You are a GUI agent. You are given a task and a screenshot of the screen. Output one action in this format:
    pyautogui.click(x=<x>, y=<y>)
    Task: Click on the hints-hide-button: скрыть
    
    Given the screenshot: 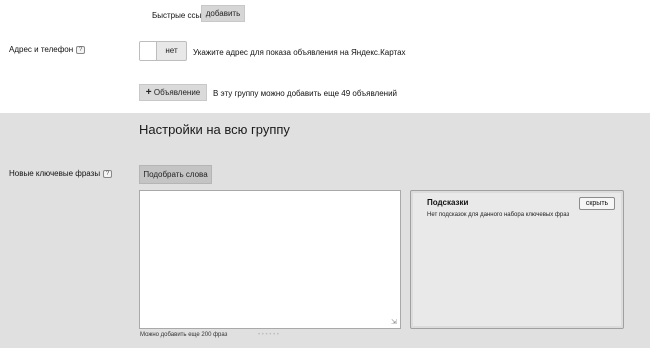 What is the action you would take?
    pyautogui.click(x=597, y=203)
    